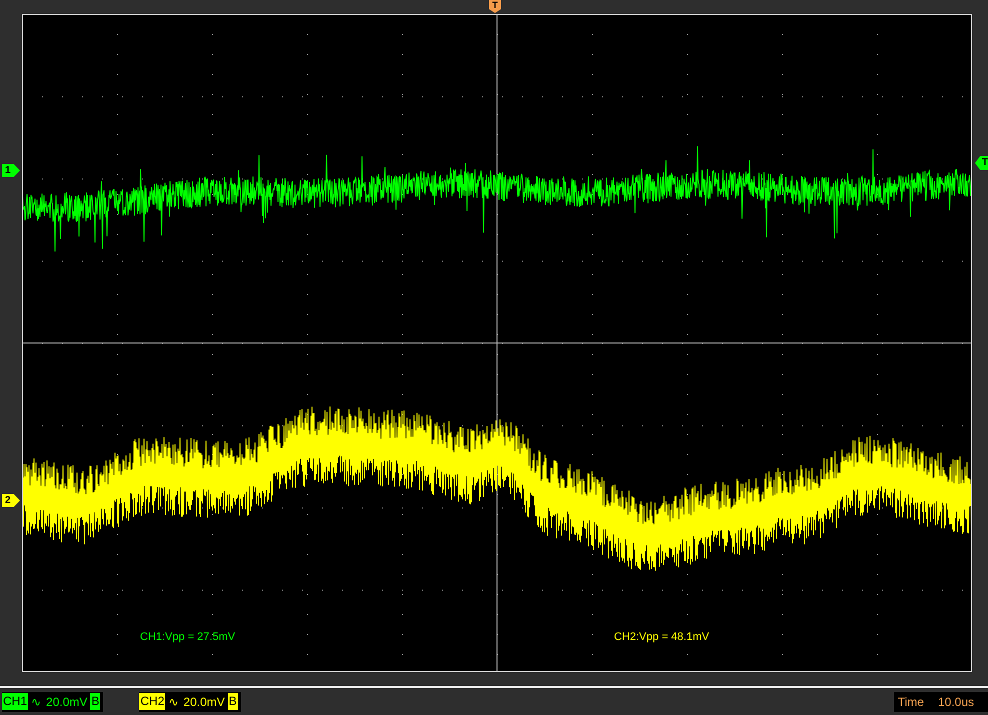  What do you see at coordinates (188, 637) in the screenshot?
I see `measurement-readout: CH1:Vpp = 27.5mV` at bounding box center [188, 637].